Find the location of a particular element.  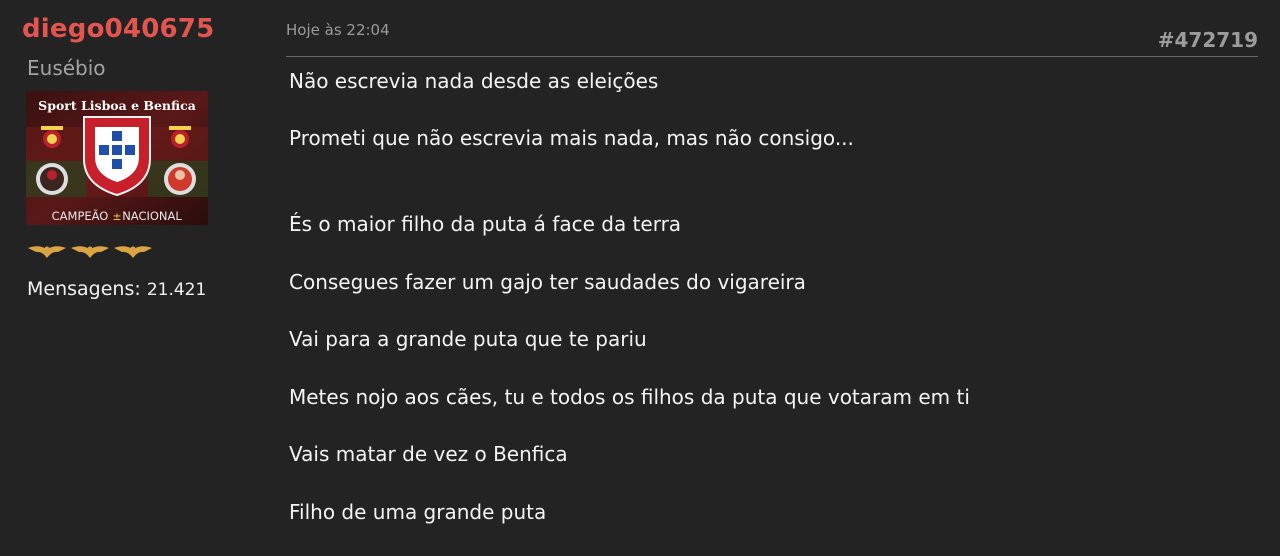

user-rank: Eusébio is located at coordinates (66, 68).